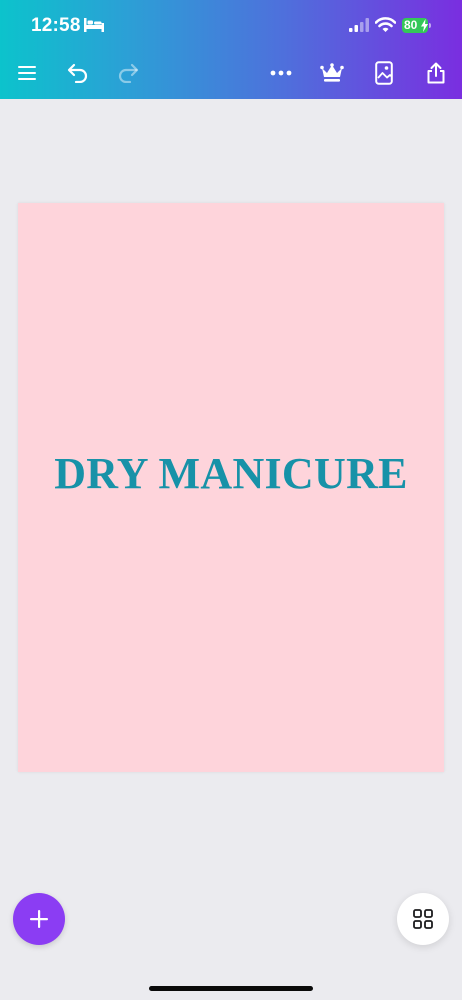 The height and width of the screenshot is (1000, 462). What do you see at coordinates (94, 25) in the screenshot?
I see `bed-icon` at bounding box center [94, 25].